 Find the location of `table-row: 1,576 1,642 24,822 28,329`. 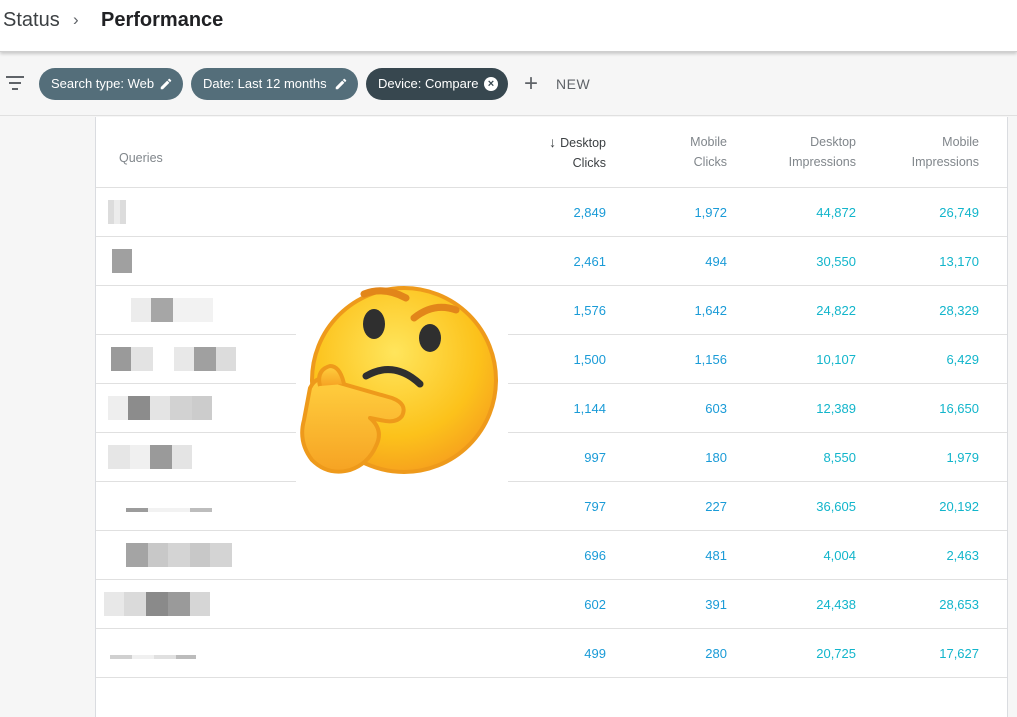

table-row: 1,576 1,642 24,822 28,329 is located at coordinates (551, 310).